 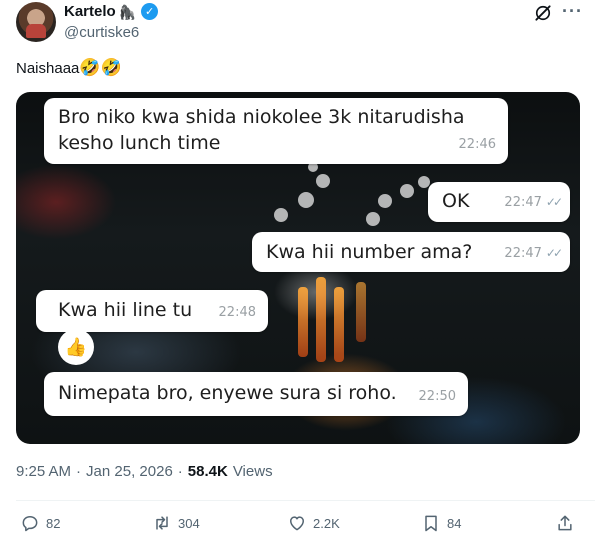 I want to click on author-name-row: Kartelo 🦍 ✓, so click(x=111, y=11).